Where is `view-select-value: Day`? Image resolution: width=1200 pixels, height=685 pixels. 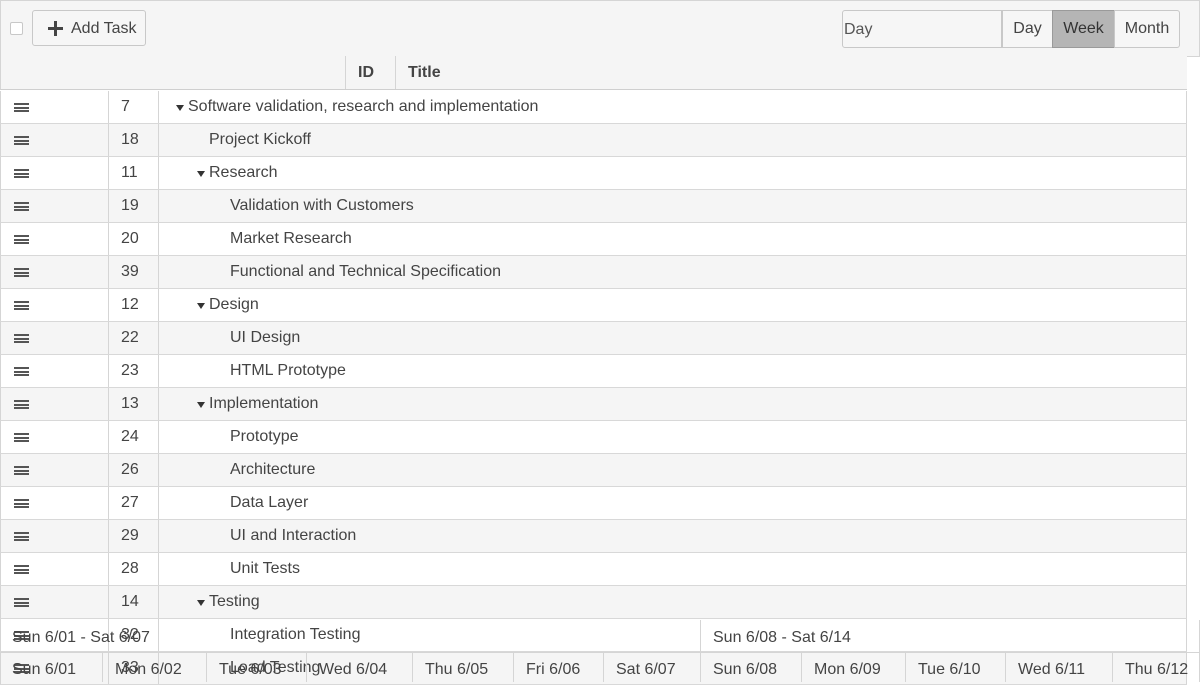
view-select-value: Day is located at coordinates (858, 29).